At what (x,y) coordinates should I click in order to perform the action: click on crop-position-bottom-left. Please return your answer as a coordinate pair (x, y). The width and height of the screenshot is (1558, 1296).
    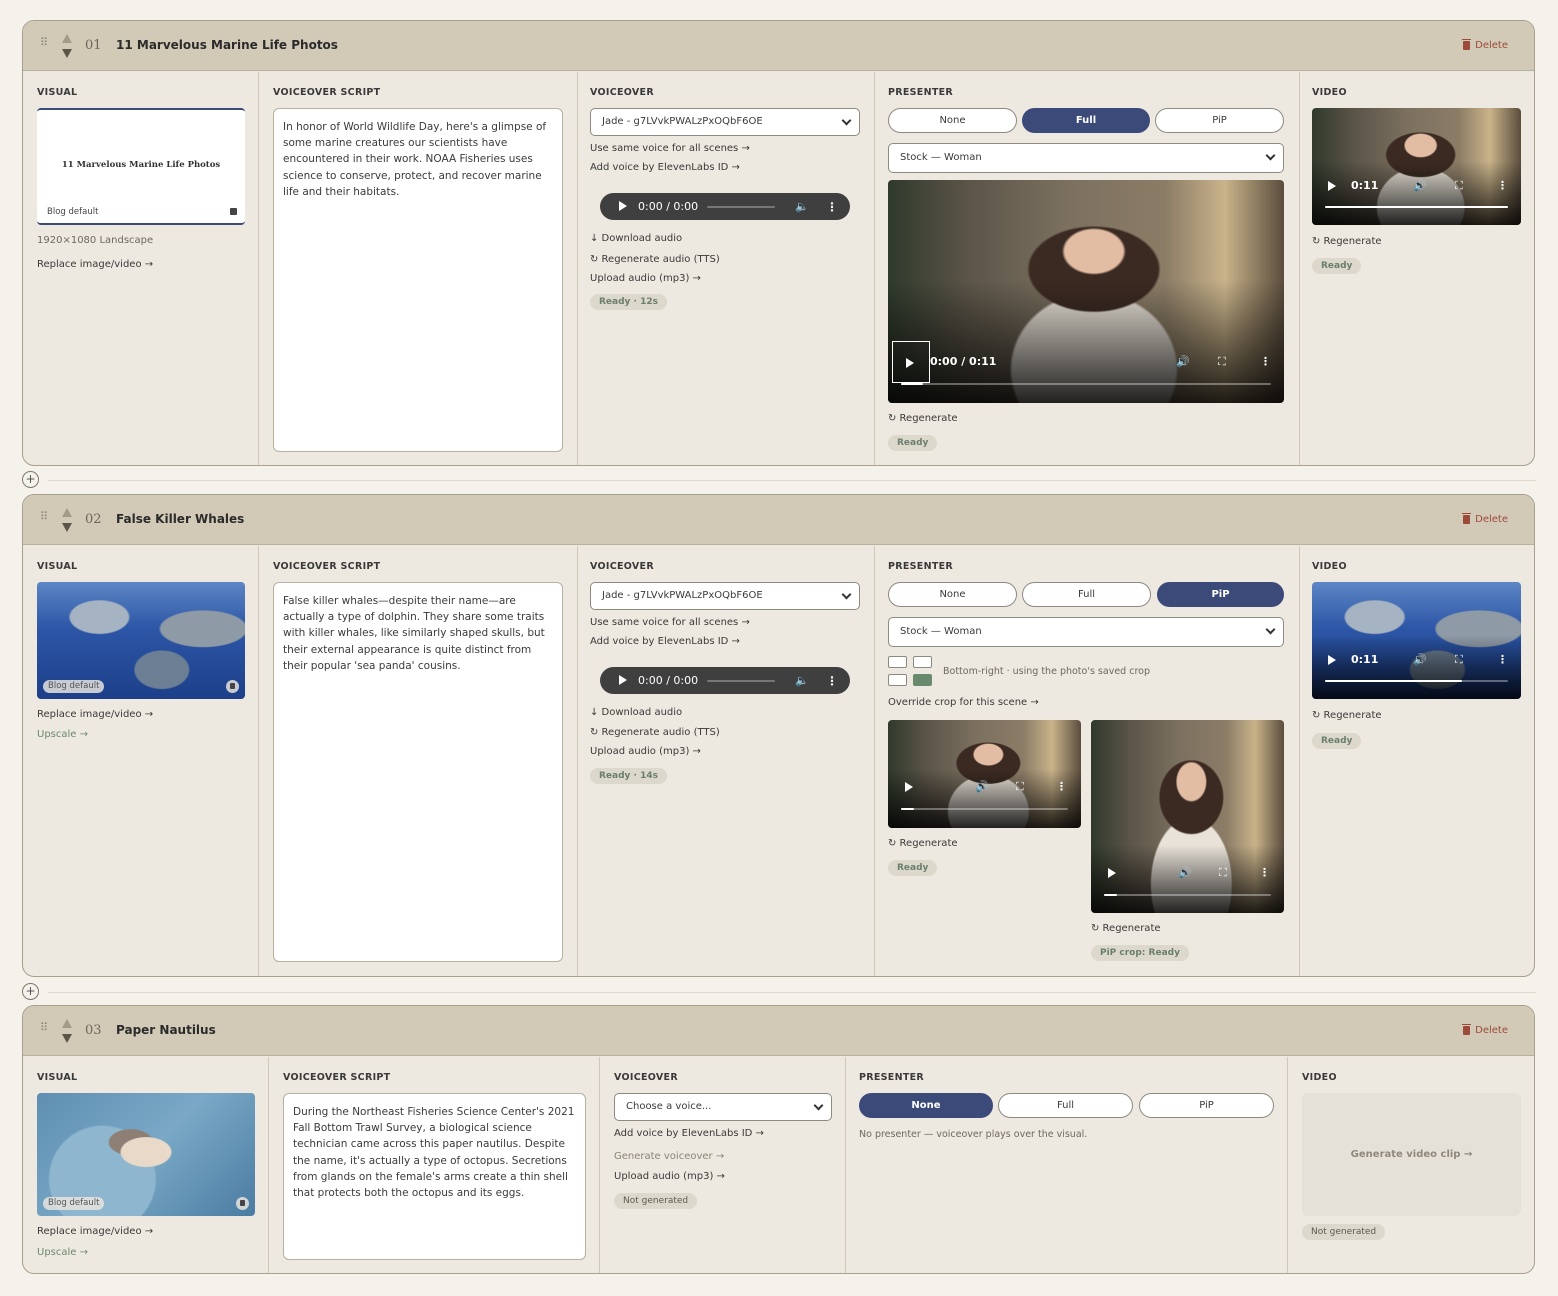
    Looking at the image, I should click on (897, 680).